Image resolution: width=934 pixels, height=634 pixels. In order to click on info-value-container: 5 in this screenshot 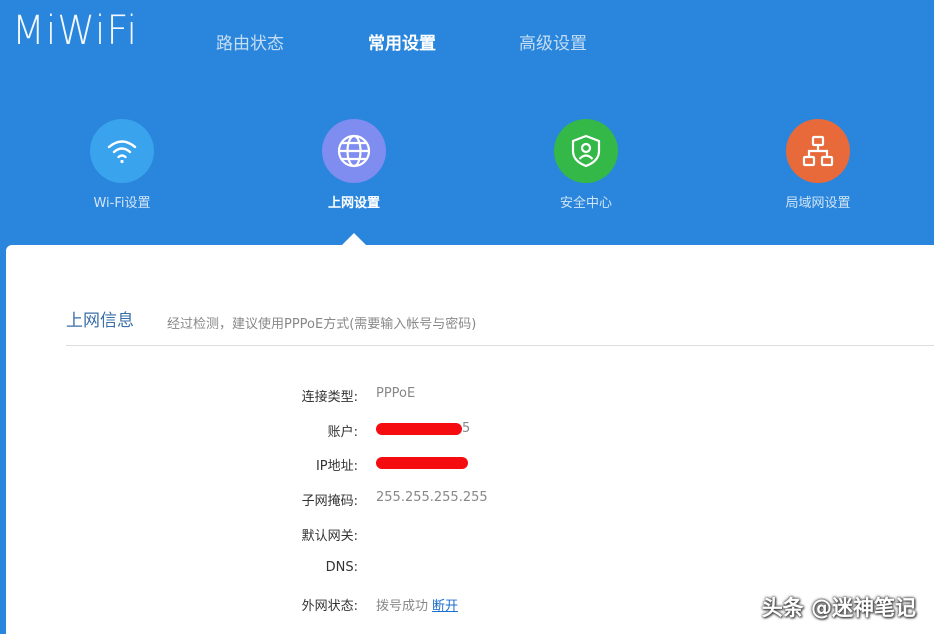, I will do `click(423, 428)`.